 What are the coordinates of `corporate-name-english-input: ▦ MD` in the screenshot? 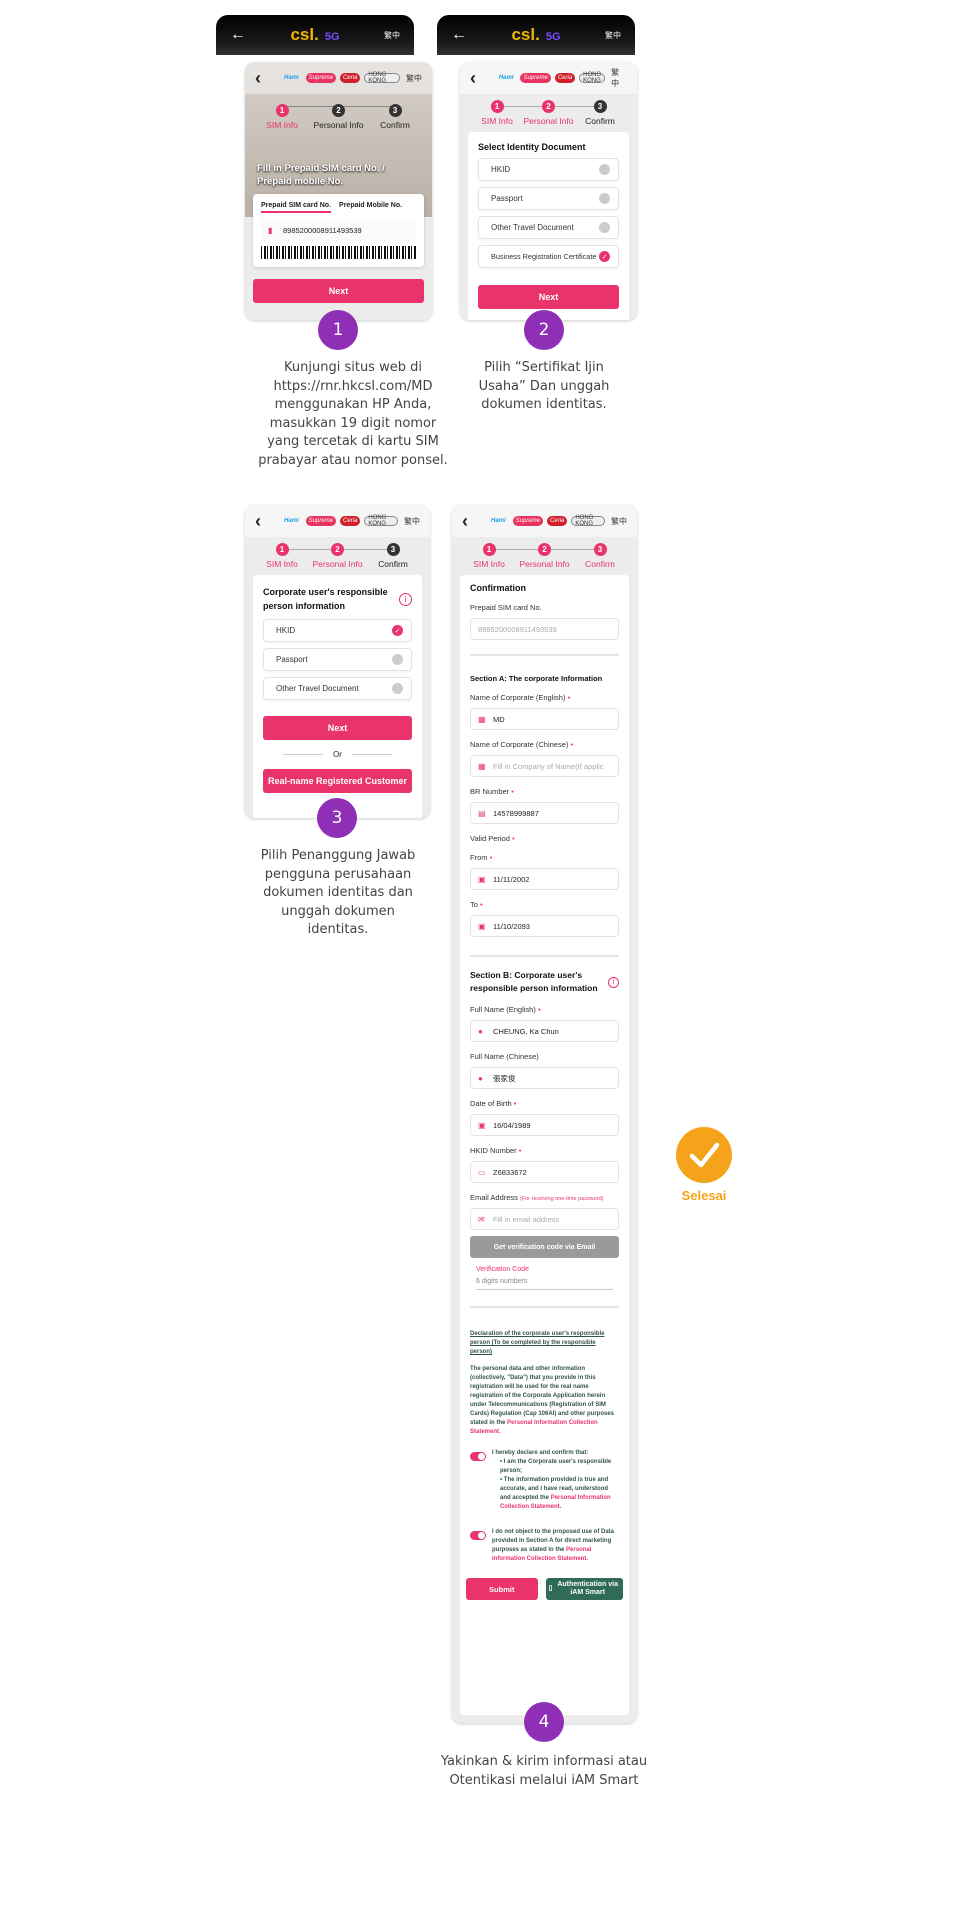 It's located at (544, 719).